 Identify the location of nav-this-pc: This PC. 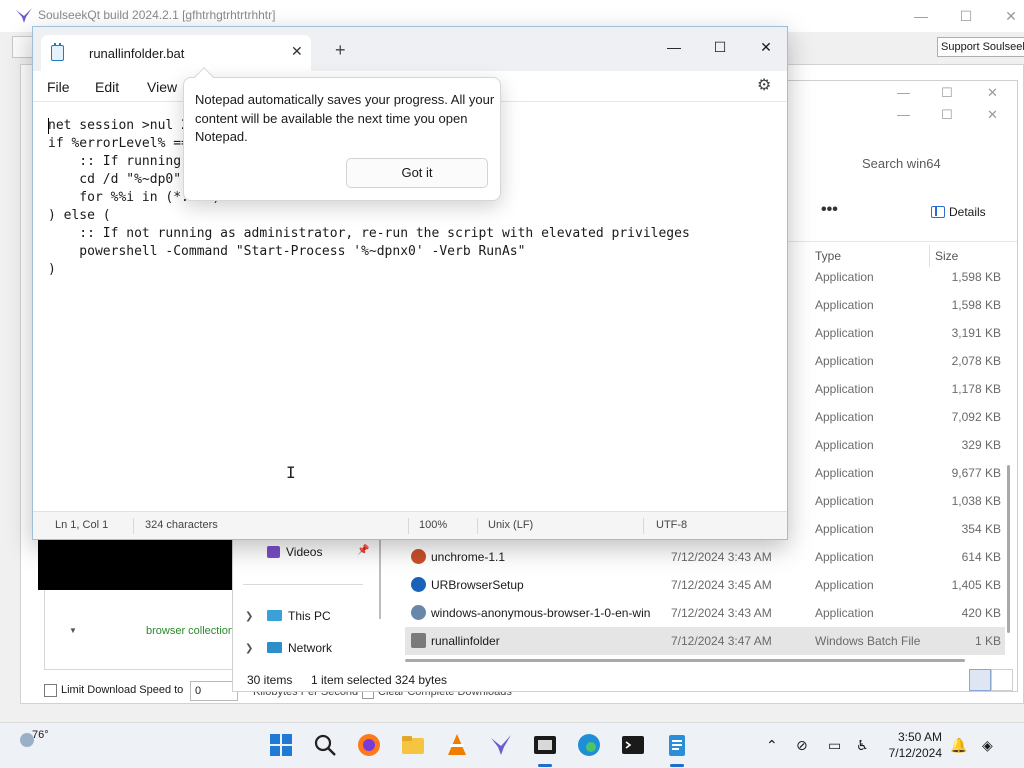
(299, 616).